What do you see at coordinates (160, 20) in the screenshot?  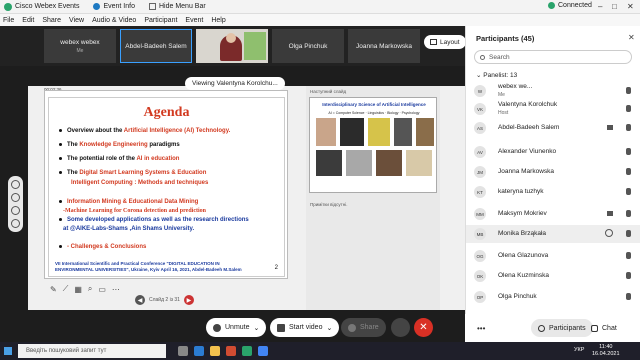 I see `menu-participant: Participant` at bounding box center [160, 20].